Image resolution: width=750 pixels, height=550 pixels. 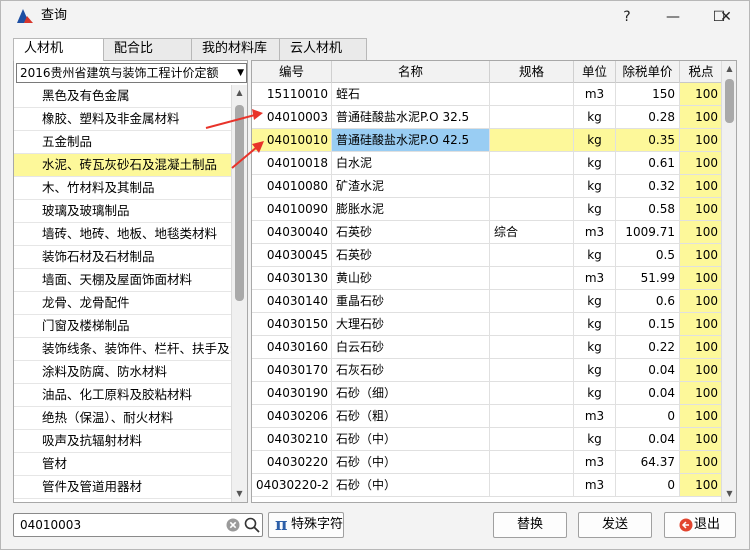 I want to click on category-scroll-thumb, so click(x=239, y=203).